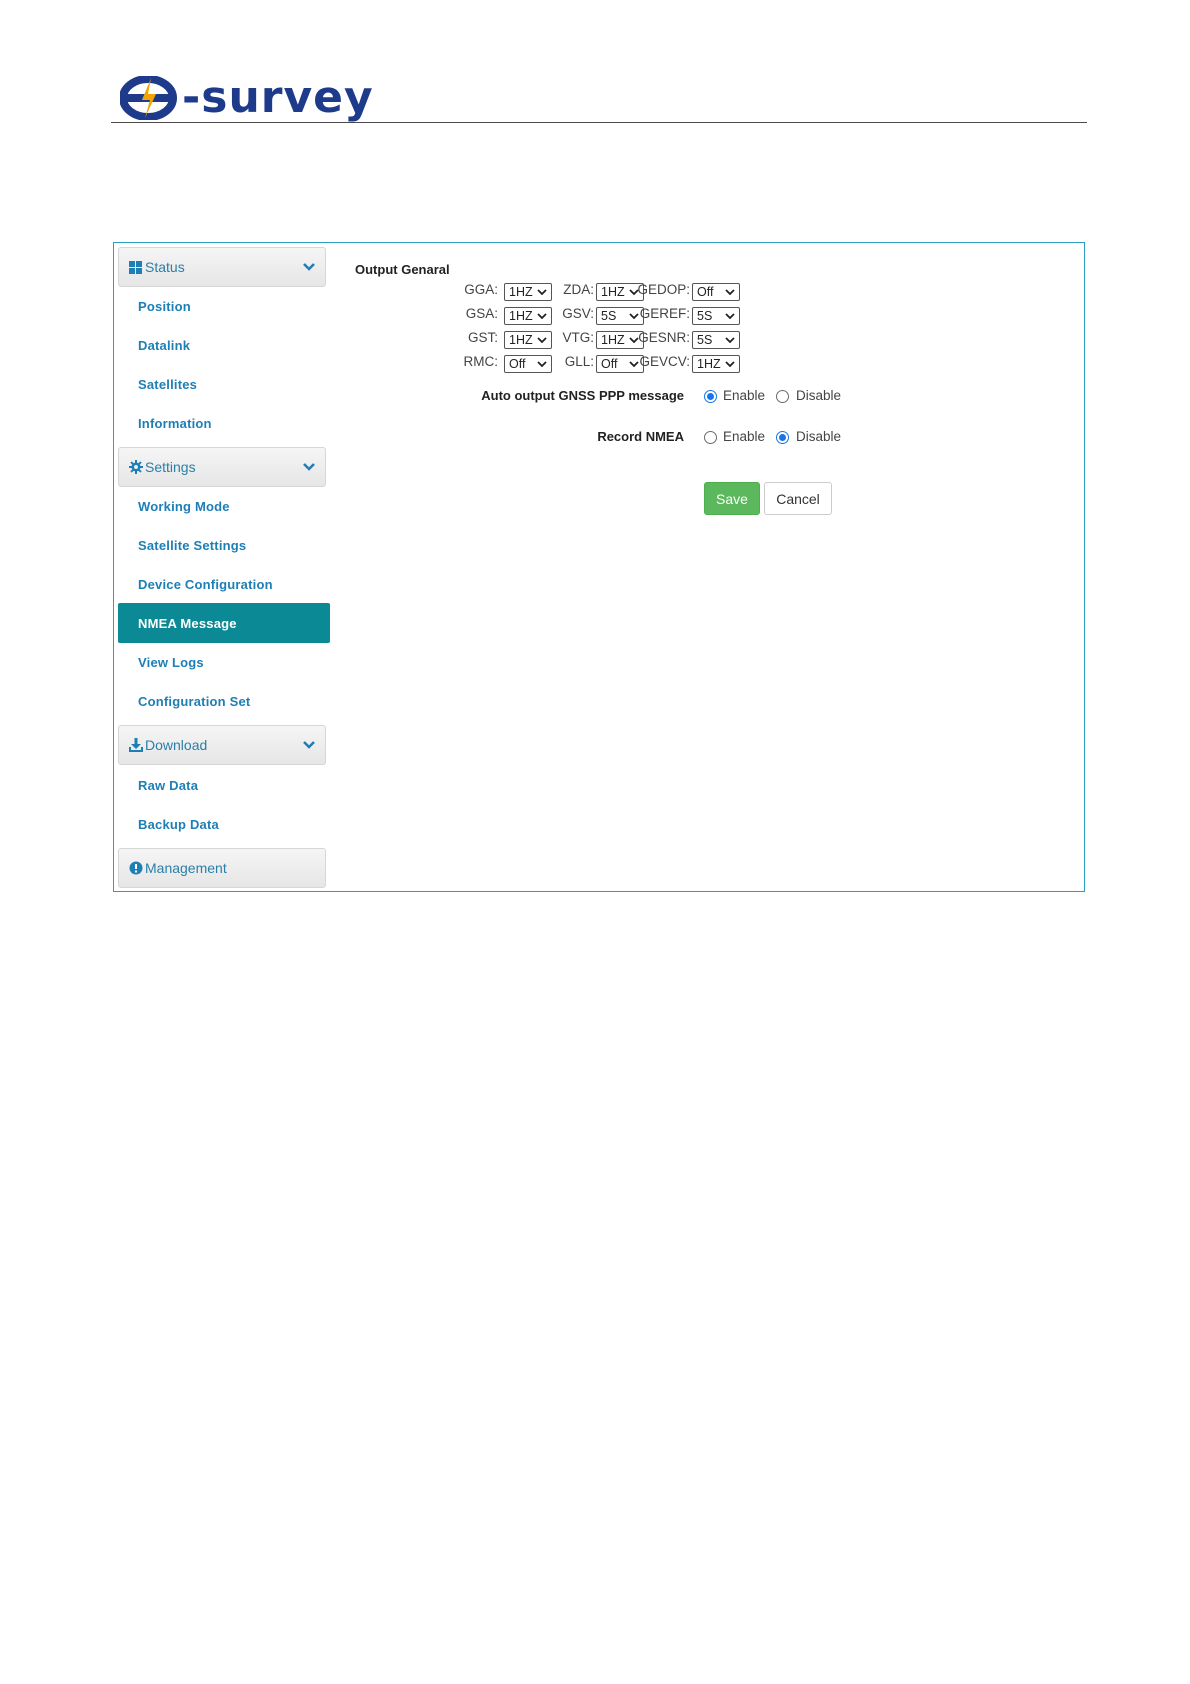  I want to click on sidebar-group-label: Settings, so click(170, 467).